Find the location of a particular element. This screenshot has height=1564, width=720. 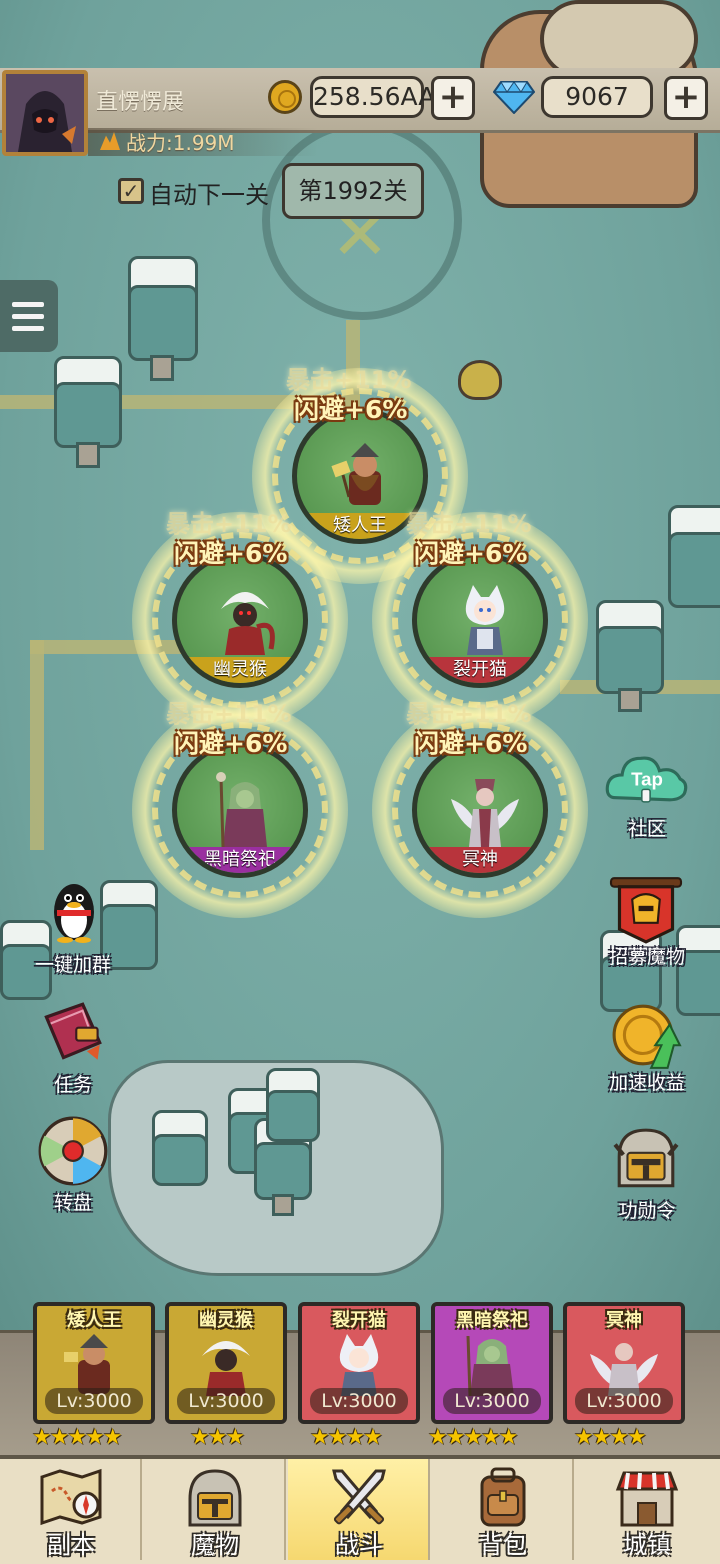

merit-order-label: 功勋令 is located at coordinates (647, 1211).